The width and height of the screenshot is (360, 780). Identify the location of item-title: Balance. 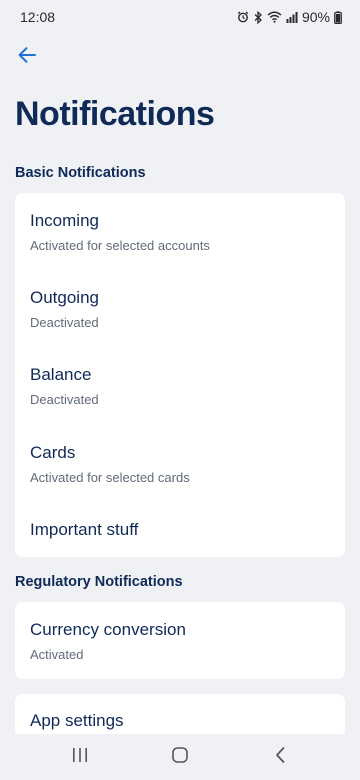
(61, 374).